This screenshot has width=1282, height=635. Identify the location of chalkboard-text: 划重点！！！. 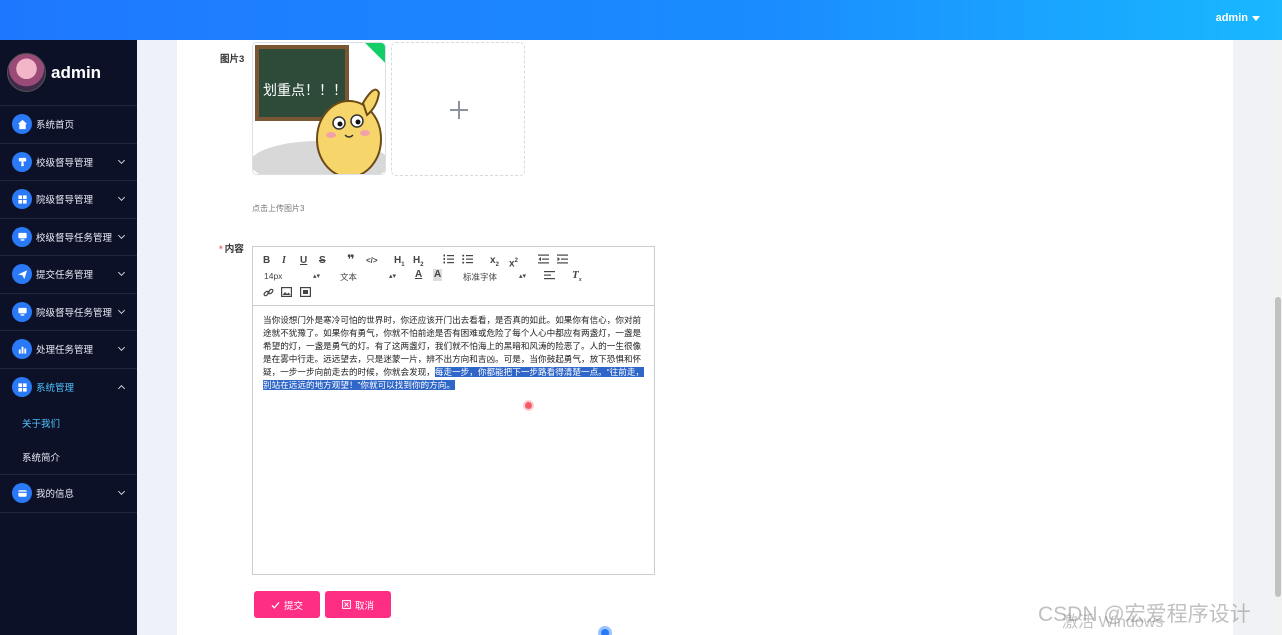
(305, 91).